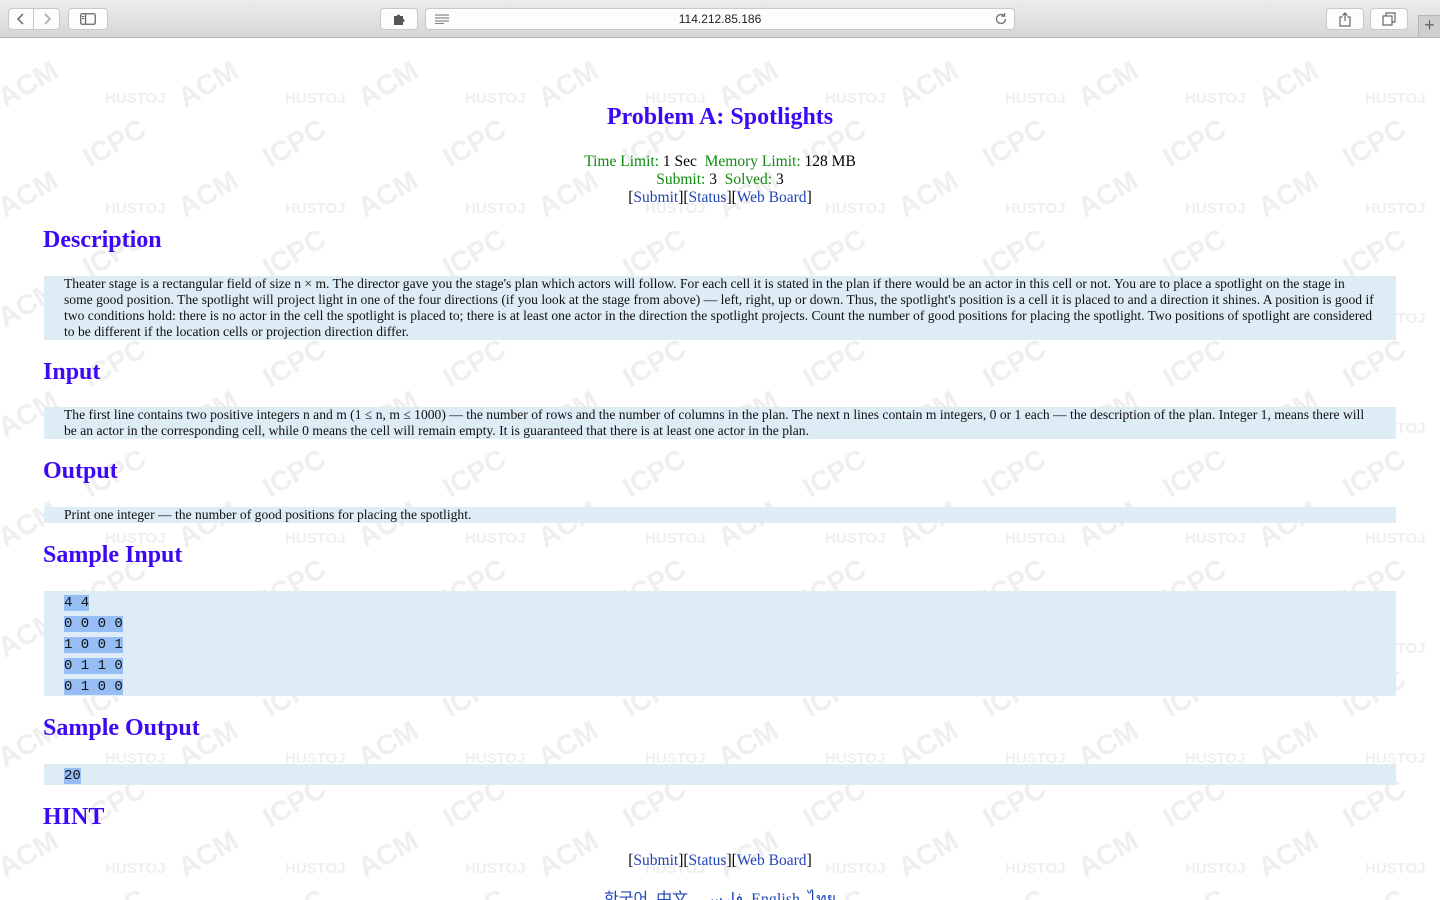 The image size is (1440, 900). I want to click on extension-icon, so click(399, 19).